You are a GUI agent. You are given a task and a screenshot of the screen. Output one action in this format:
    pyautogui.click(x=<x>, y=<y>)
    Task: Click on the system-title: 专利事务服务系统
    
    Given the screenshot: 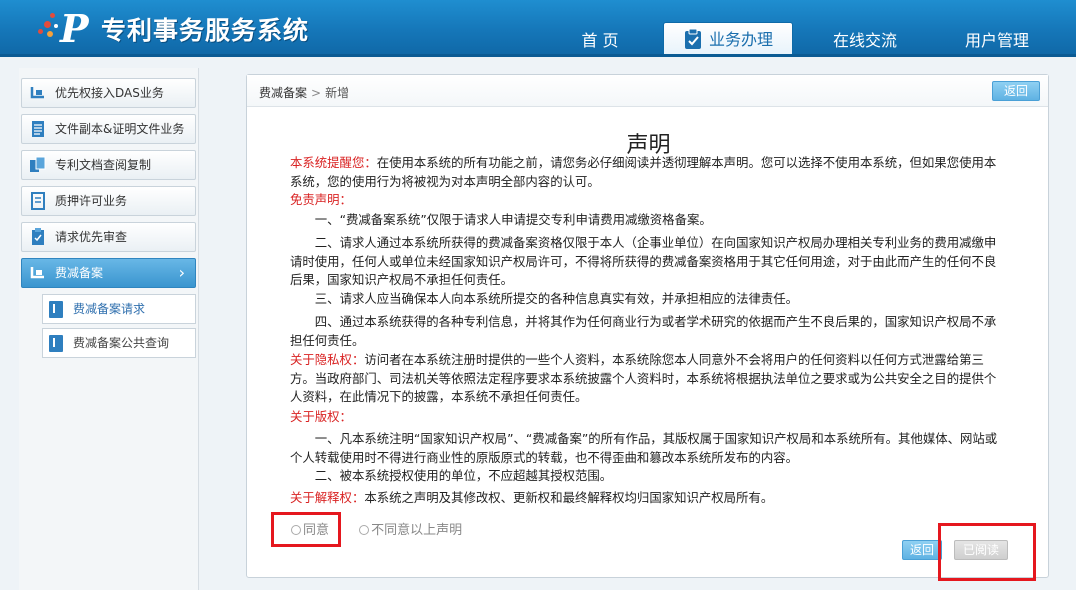 What is the action you would take?
    pyautogui.click(x=205, y=30)
    